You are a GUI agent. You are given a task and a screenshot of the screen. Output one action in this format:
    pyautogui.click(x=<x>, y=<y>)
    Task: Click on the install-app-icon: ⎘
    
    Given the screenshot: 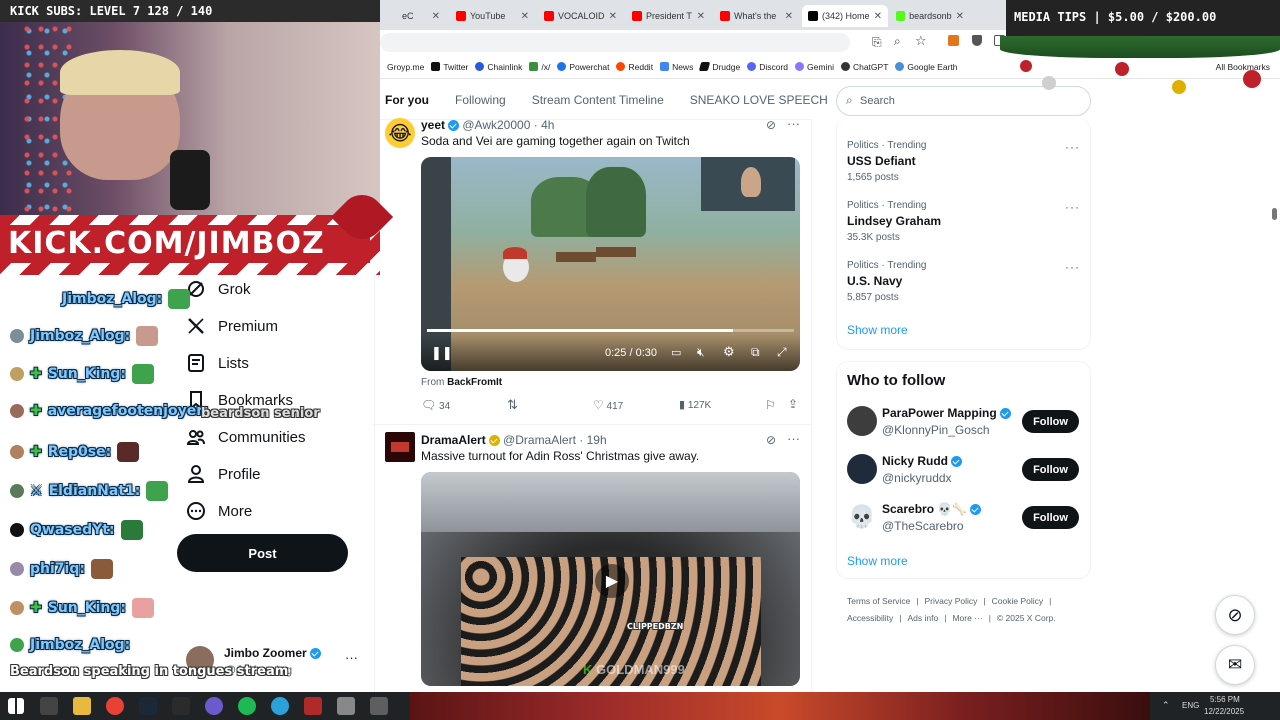 What is the action you would take?
    pyautogui.click(x=877, y=42)
    